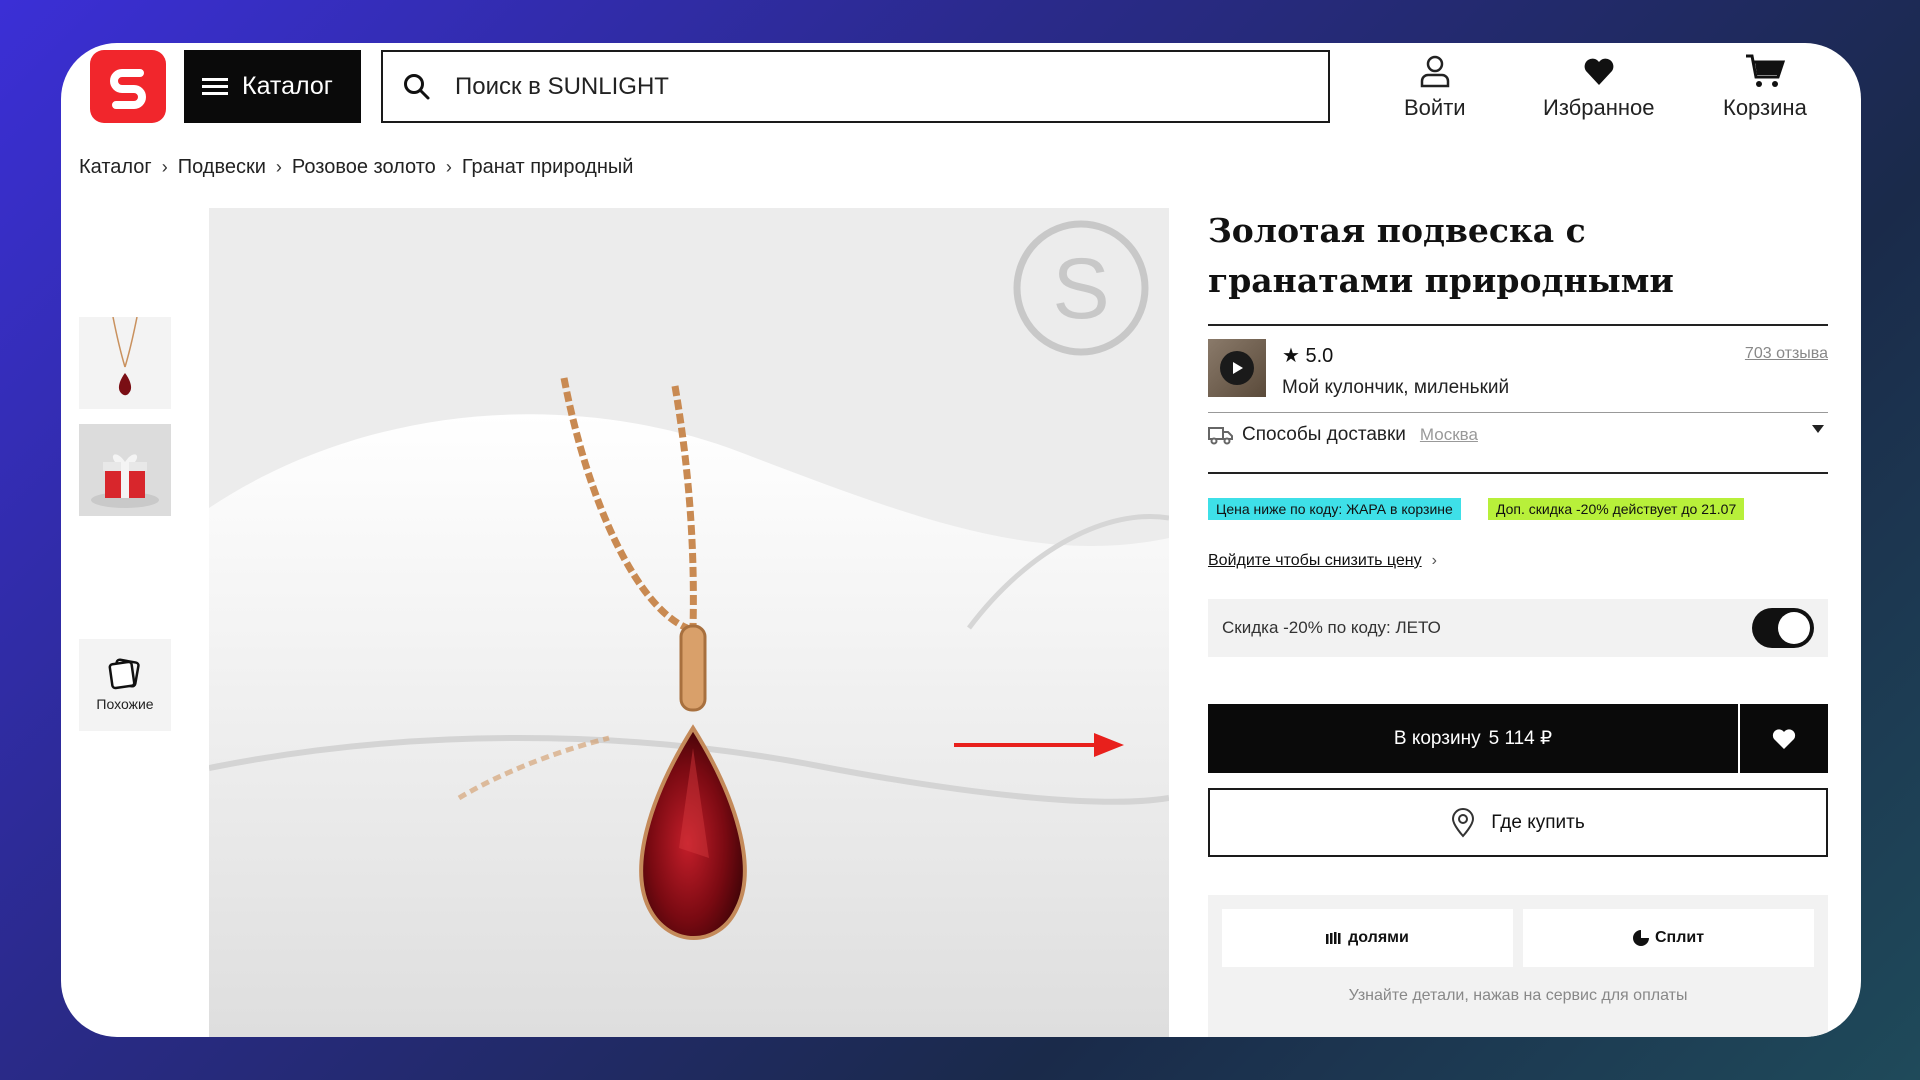  I want to click on price: 5 114 ₽, so click(1520, 738).